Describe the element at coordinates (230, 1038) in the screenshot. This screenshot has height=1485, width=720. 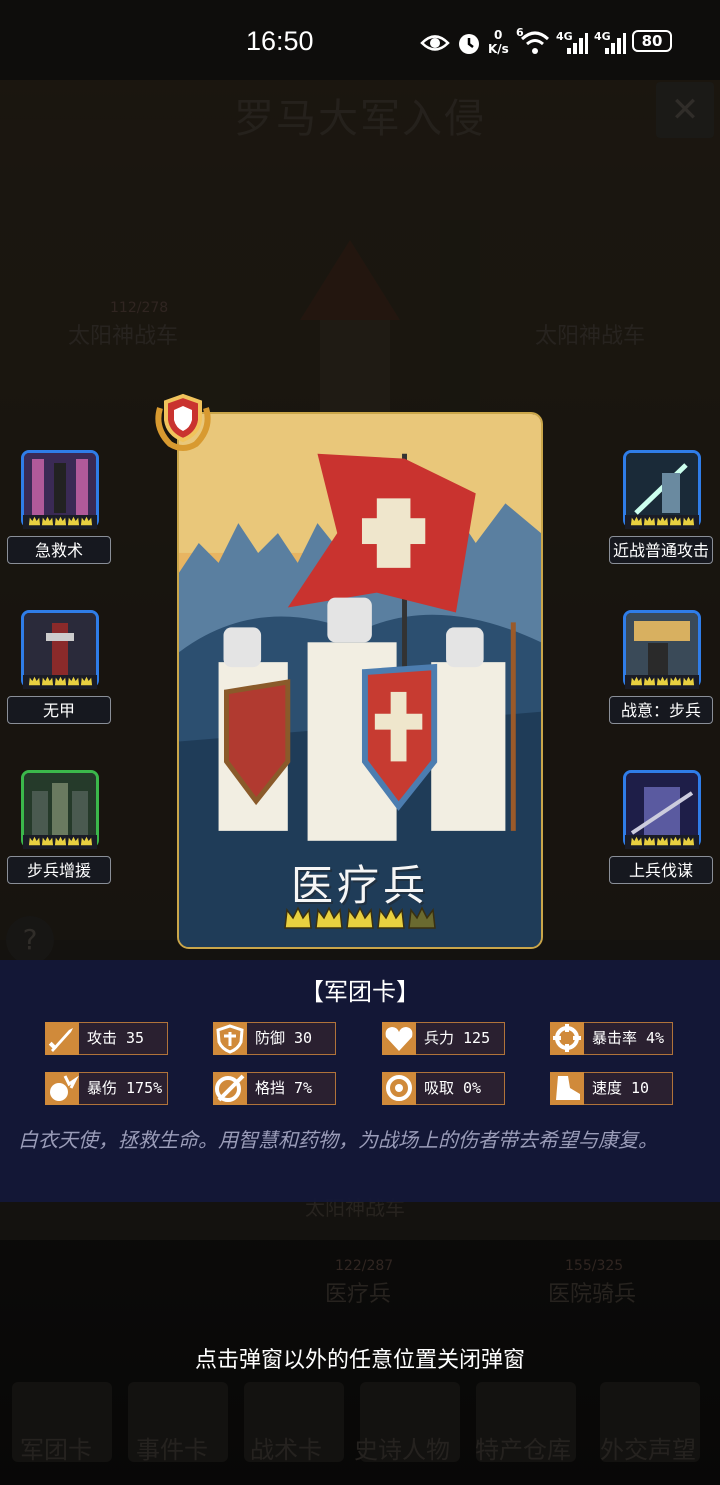
I see `shield-icon` at that location.